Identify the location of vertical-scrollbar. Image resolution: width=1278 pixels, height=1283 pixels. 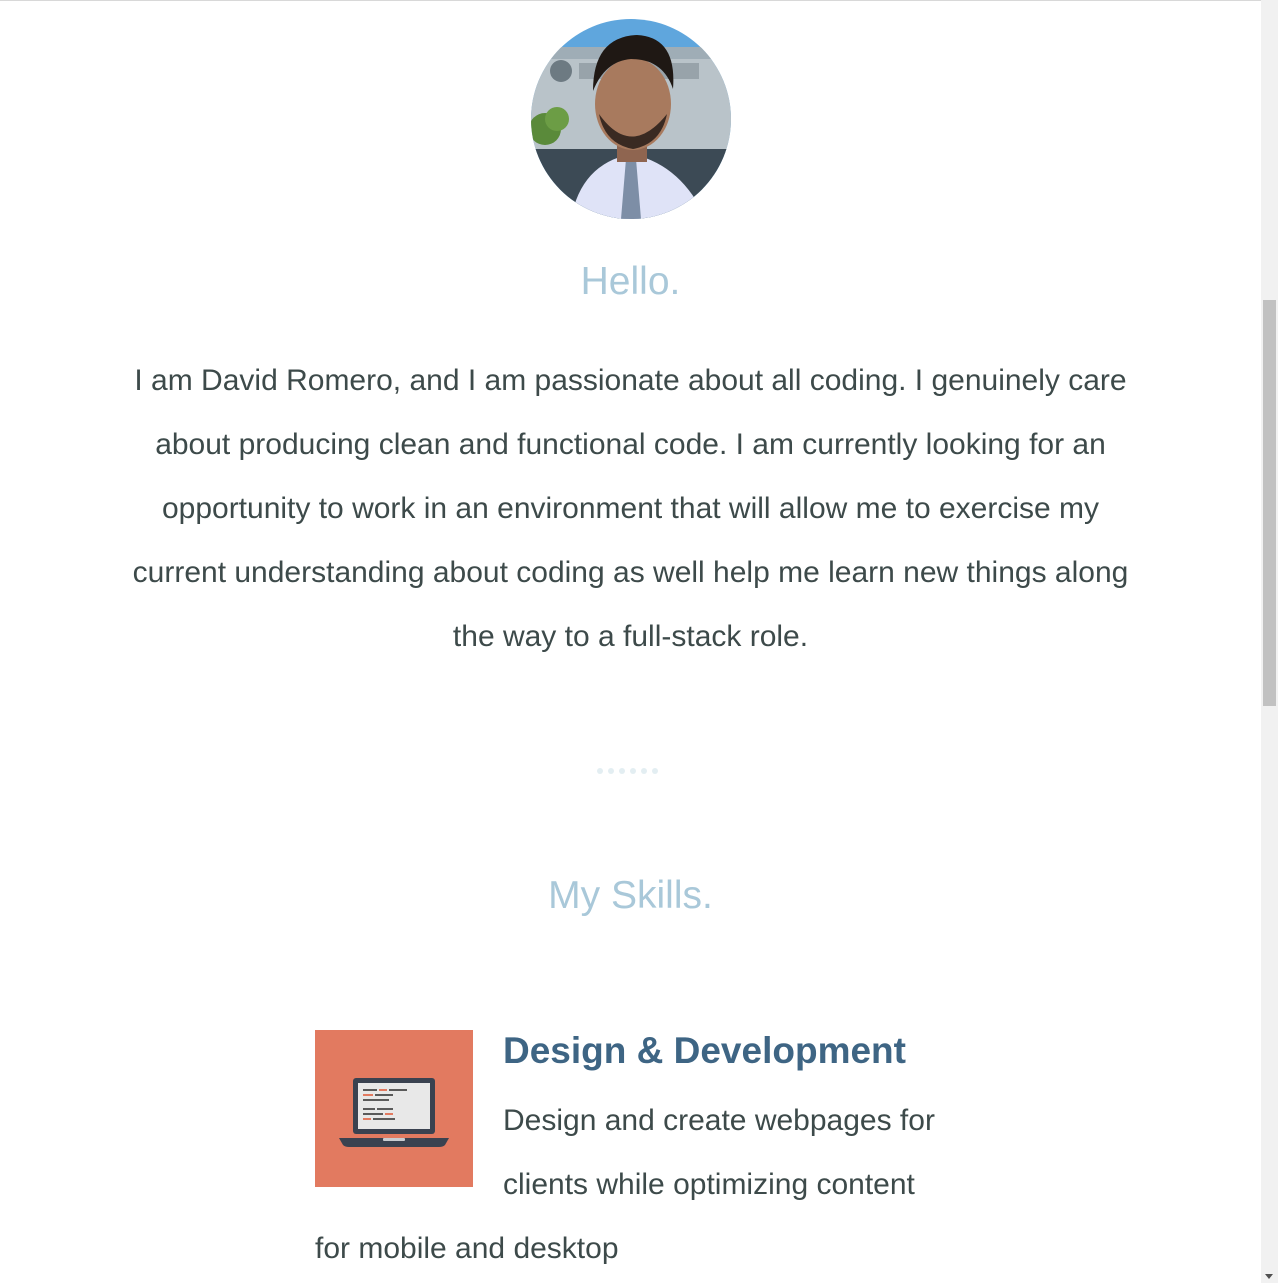
(1269, 641).